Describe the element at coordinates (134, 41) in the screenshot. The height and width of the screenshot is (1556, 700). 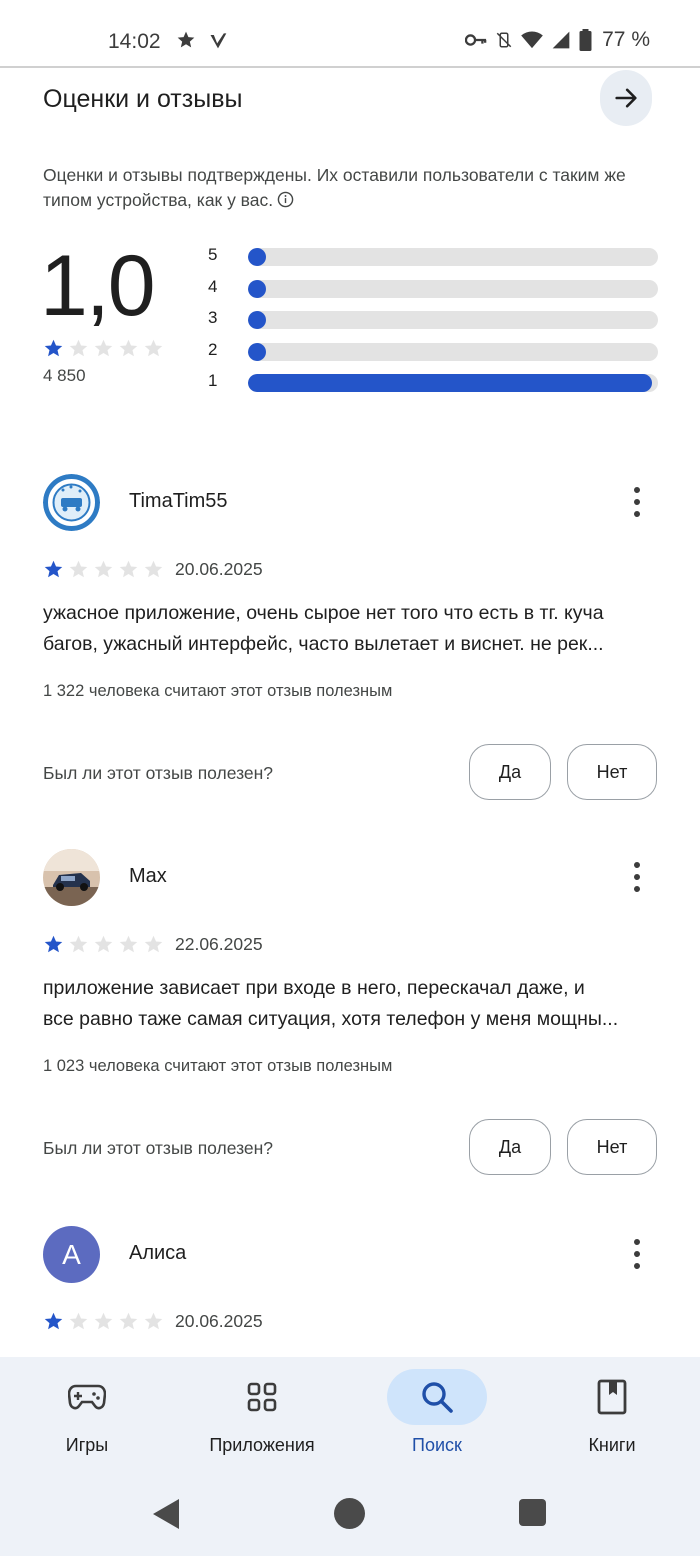
I see `status-time: 14:02` at that location.